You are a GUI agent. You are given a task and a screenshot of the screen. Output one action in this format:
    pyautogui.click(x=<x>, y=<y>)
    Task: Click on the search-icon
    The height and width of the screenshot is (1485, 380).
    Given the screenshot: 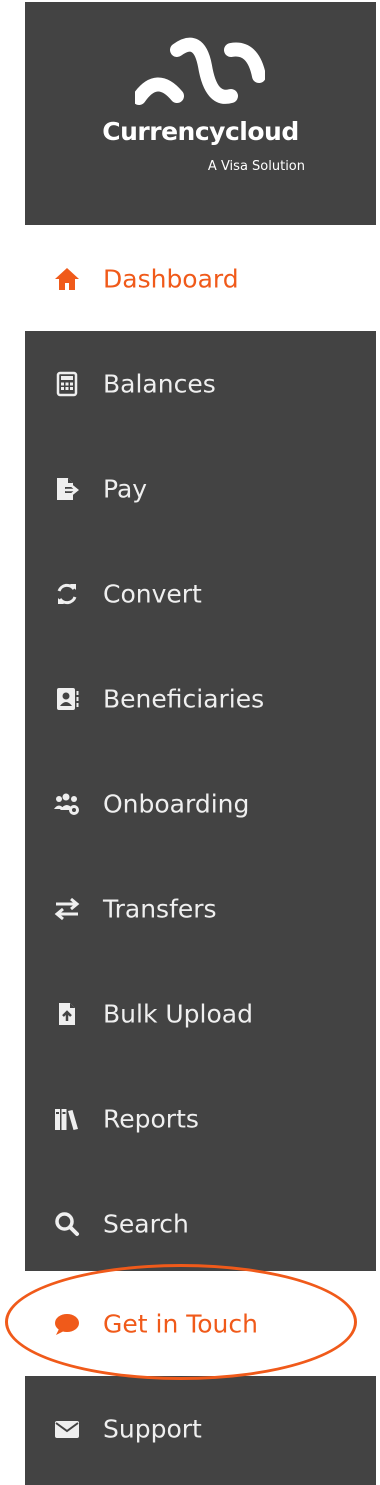 What is the action you would take?
    pyautogui.click(x=67, y=1224)
    